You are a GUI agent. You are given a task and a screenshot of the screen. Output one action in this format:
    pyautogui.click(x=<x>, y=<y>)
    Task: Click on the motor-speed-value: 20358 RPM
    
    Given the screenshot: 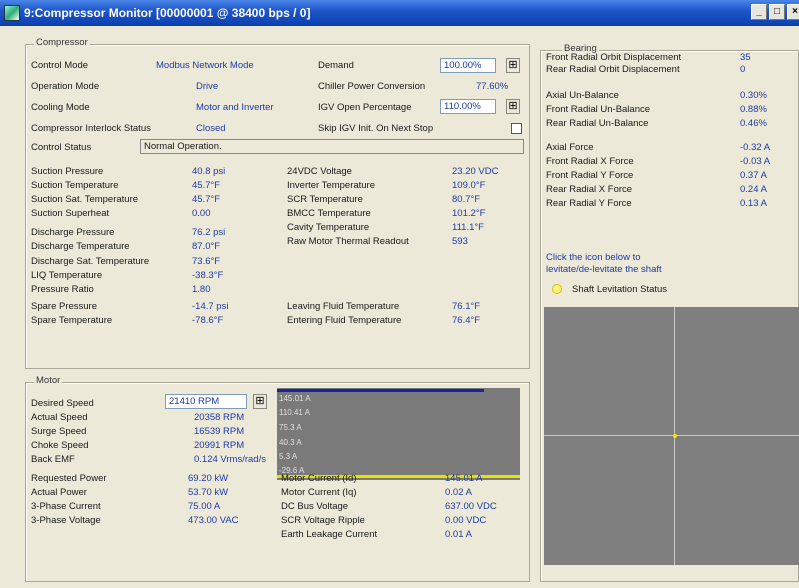 What is the action you would take?
    pyautogui.click(x=219, y=417)
    